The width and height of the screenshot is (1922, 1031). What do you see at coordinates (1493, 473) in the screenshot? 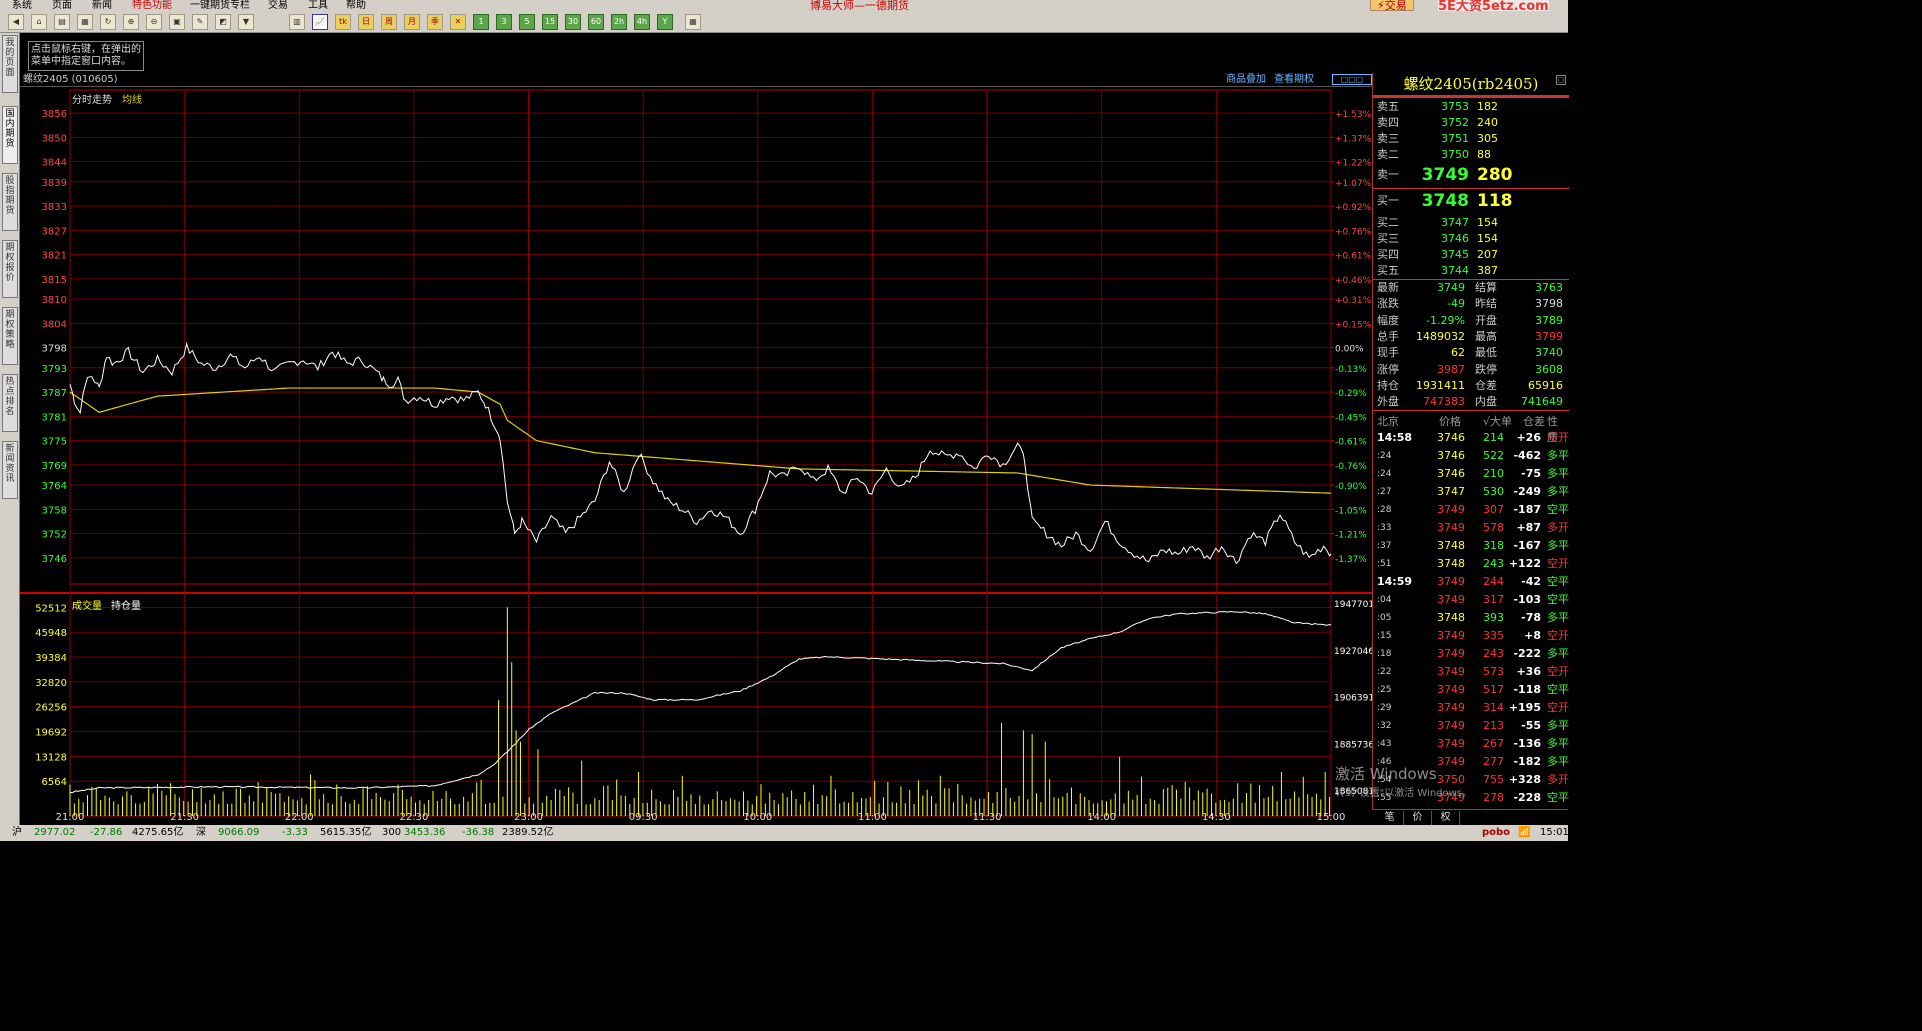
I see `tick-volume: 210` at bounding box center [1493, 473].